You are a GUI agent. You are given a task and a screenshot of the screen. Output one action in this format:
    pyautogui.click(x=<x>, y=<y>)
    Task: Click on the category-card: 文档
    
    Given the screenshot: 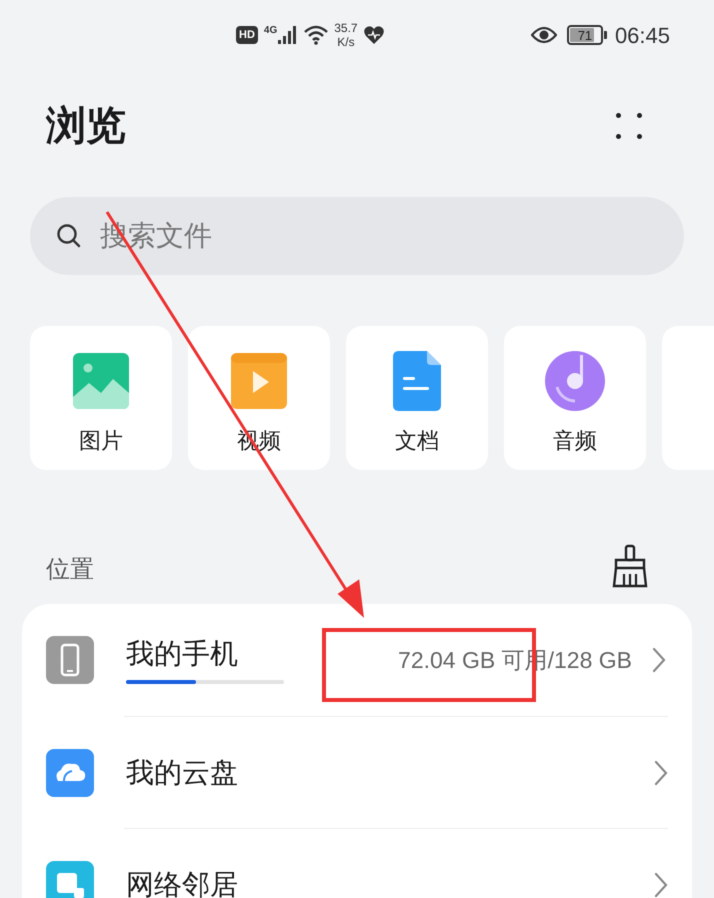 What is the action you would take?
    pyautogui.click(x=417, y=398)
    